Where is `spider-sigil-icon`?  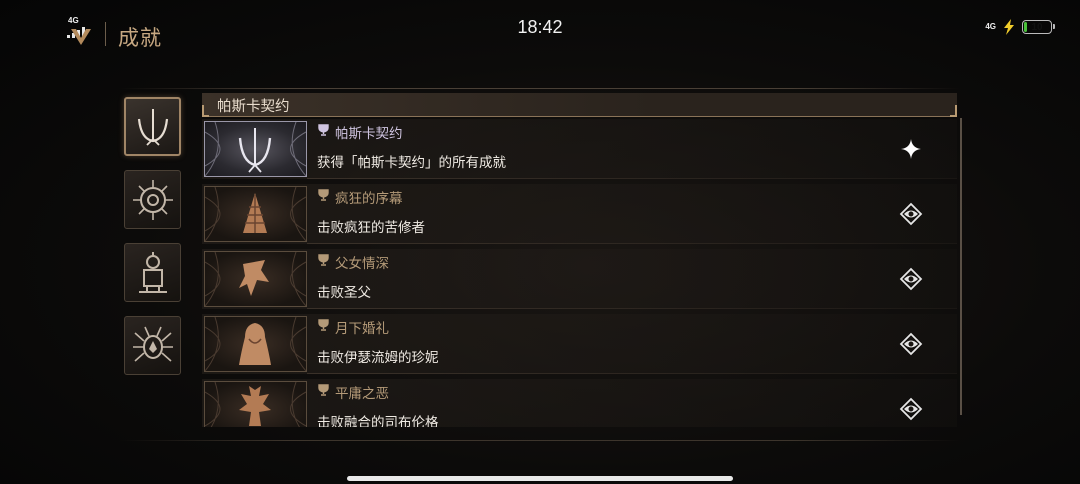
spider-sigil-icon is located at coordinates (152, 344).